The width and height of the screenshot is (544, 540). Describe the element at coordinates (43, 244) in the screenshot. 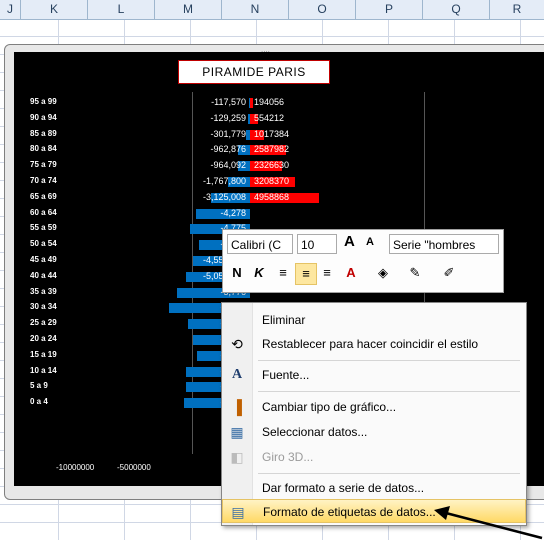

I see `y-tick-label: 50 a 54` at that location.